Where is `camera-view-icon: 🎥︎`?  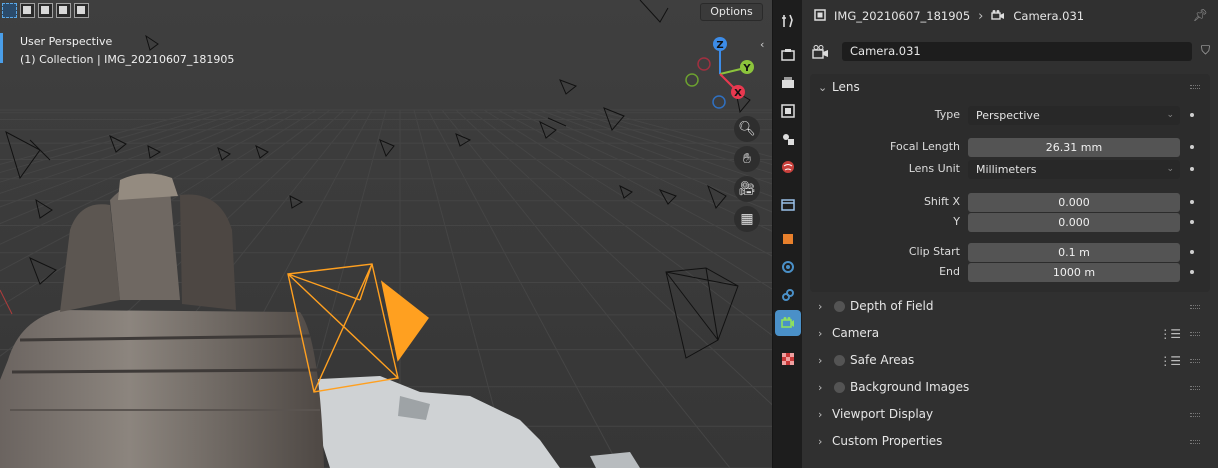 camera-view-icon: 🎥︎ is located at coordinates (747, 189).